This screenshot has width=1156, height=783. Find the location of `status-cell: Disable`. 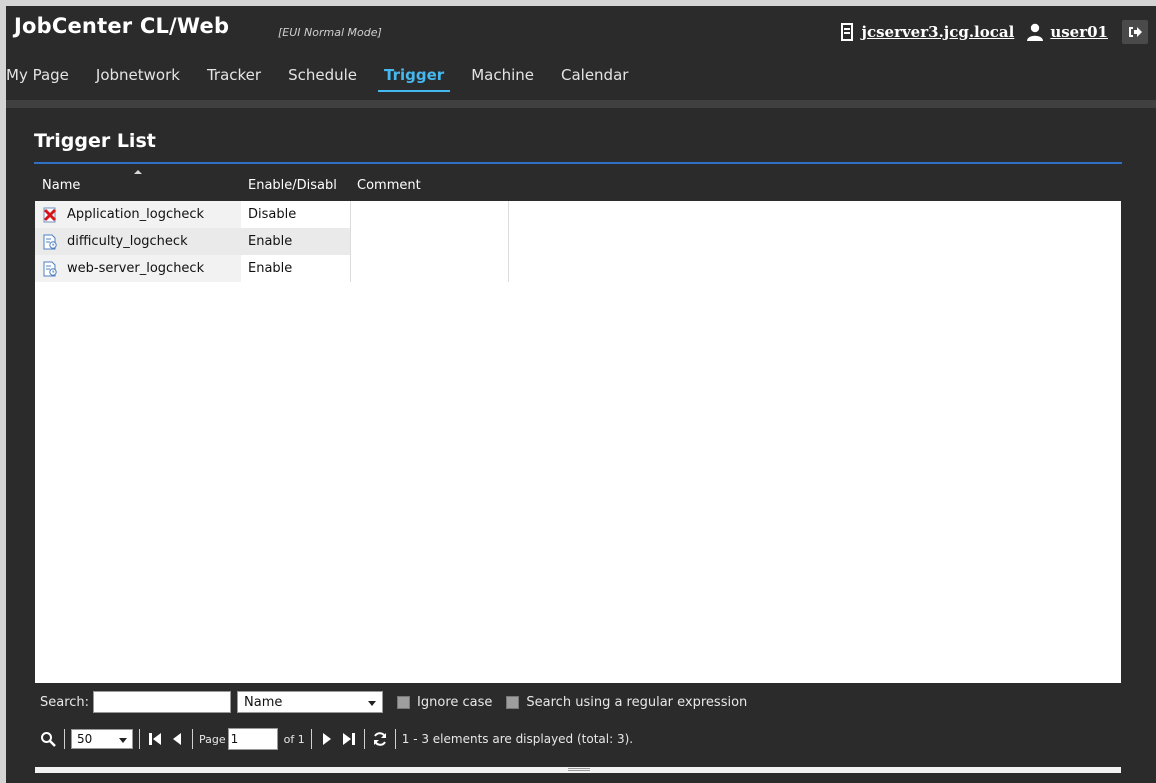

status-cell: Disable is located at coordinates (272, 214).